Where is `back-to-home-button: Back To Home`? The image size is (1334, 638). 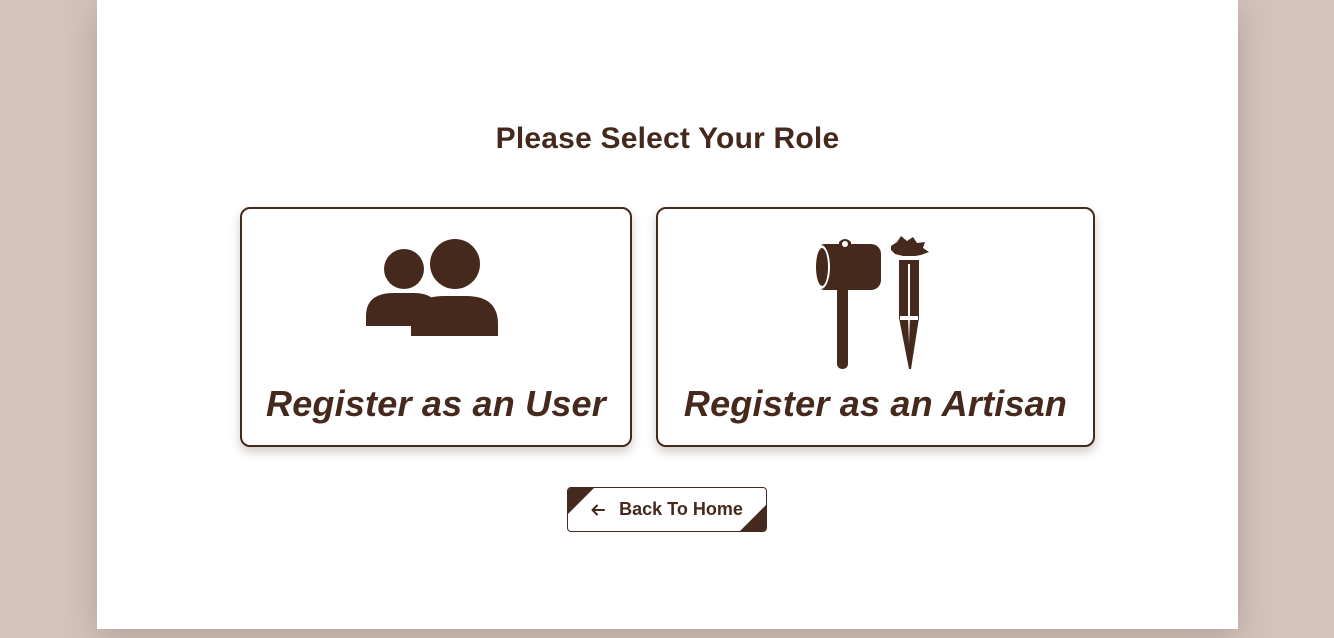
back-to-home-button: Back To Home is located at coordinates (667, 509).